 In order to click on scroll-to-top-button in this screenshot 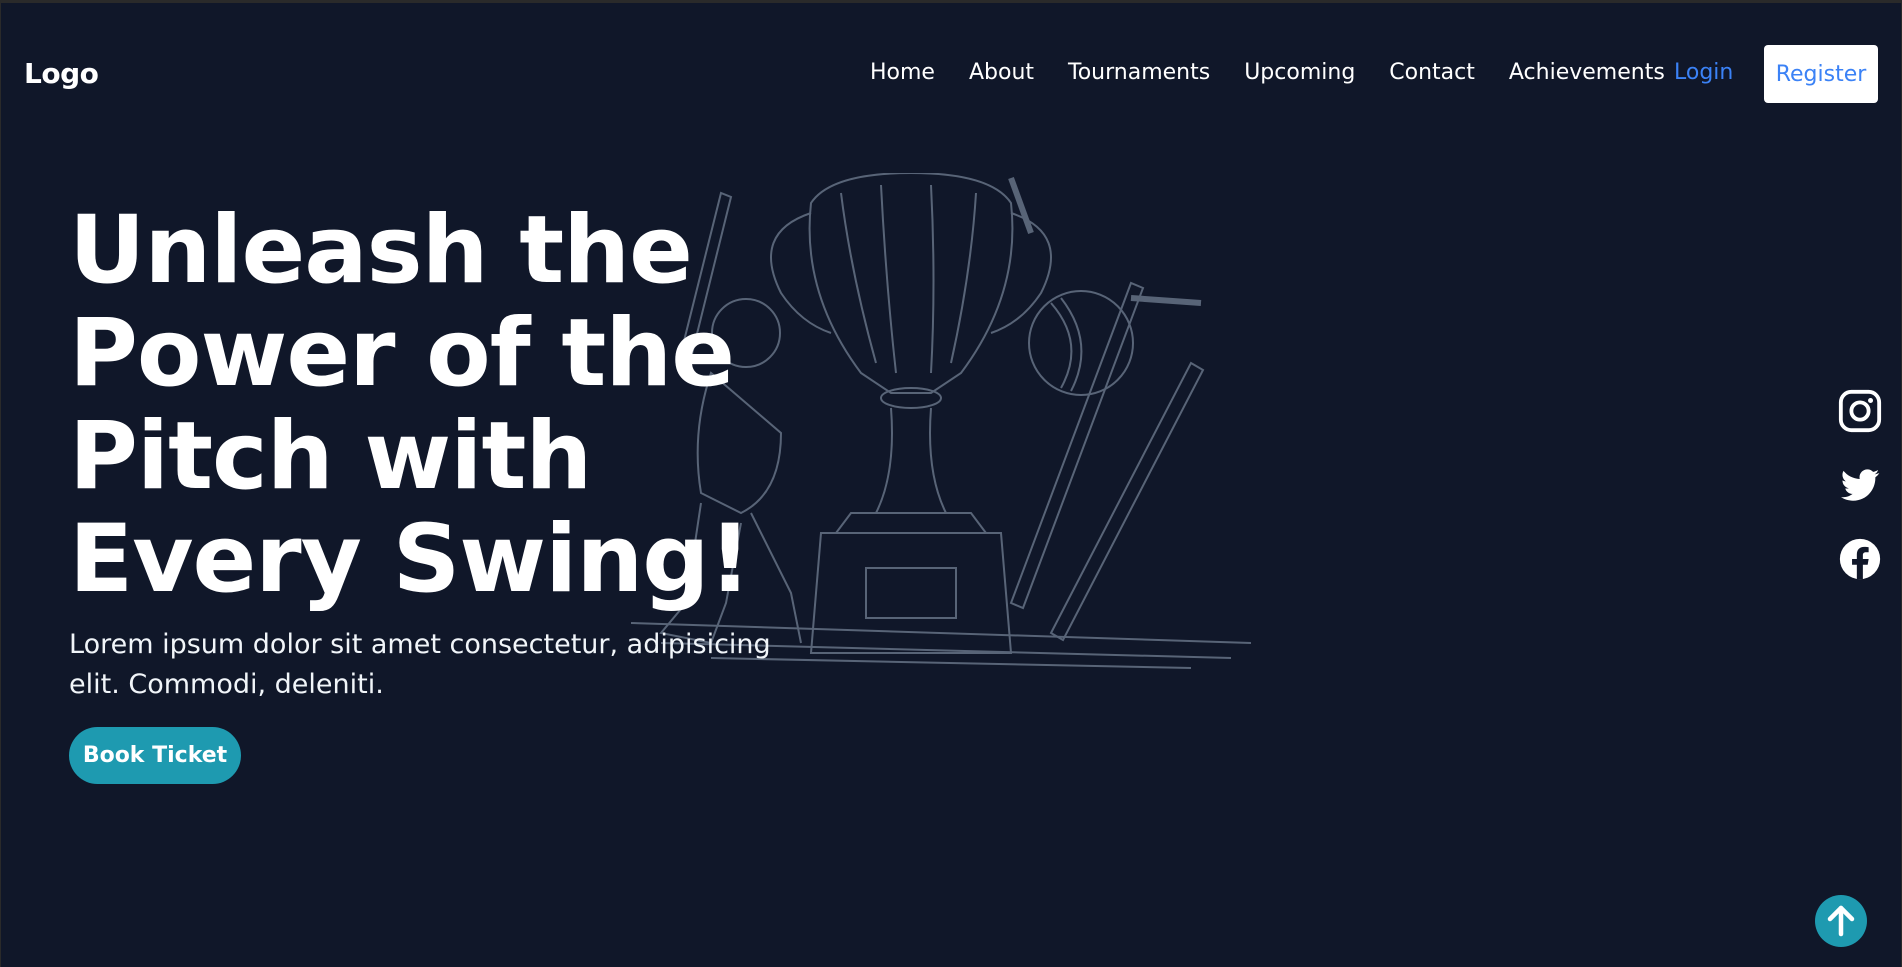, I will do `click(1841, 921)`.